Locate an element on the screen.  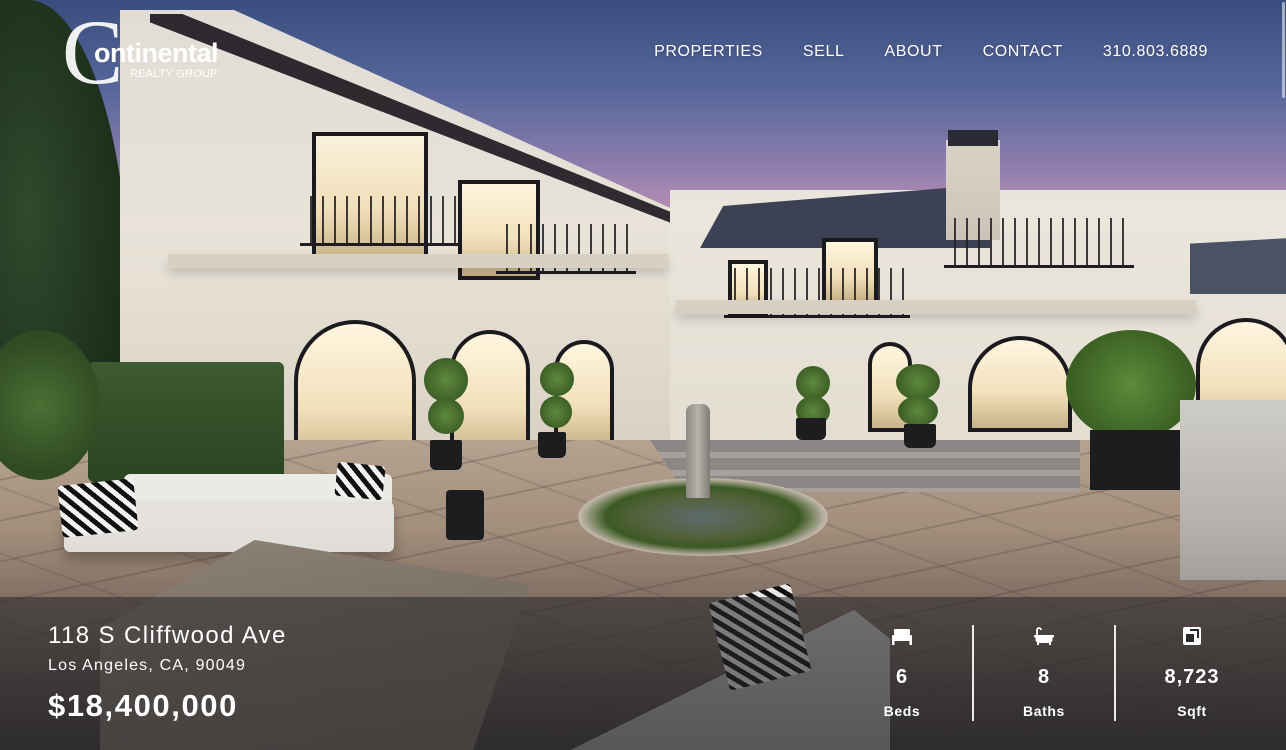
company-logo: C ontinental REALTY GROUP is located at coordinates (157, 52).